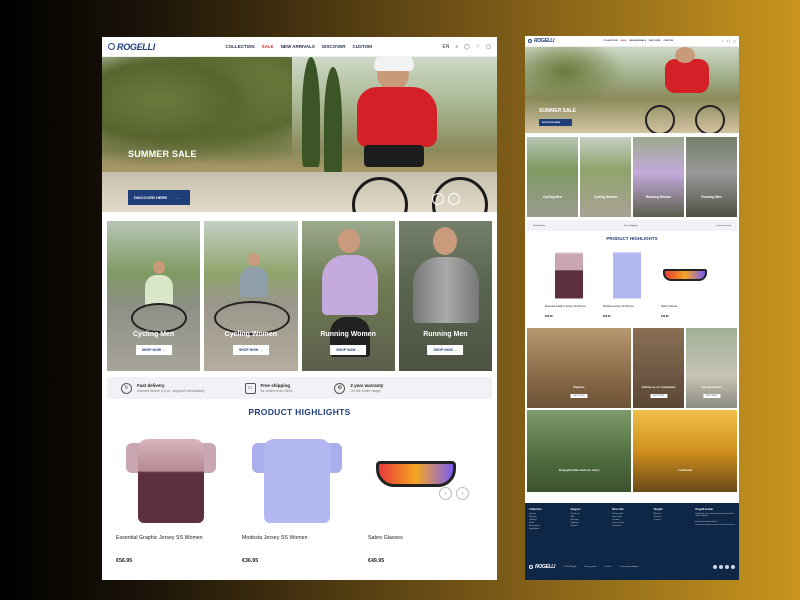 The image size is (800, 600). Describe the element at coordinates (591, 523) in the screenshot. I see `footer-link: Shipping` at that location.